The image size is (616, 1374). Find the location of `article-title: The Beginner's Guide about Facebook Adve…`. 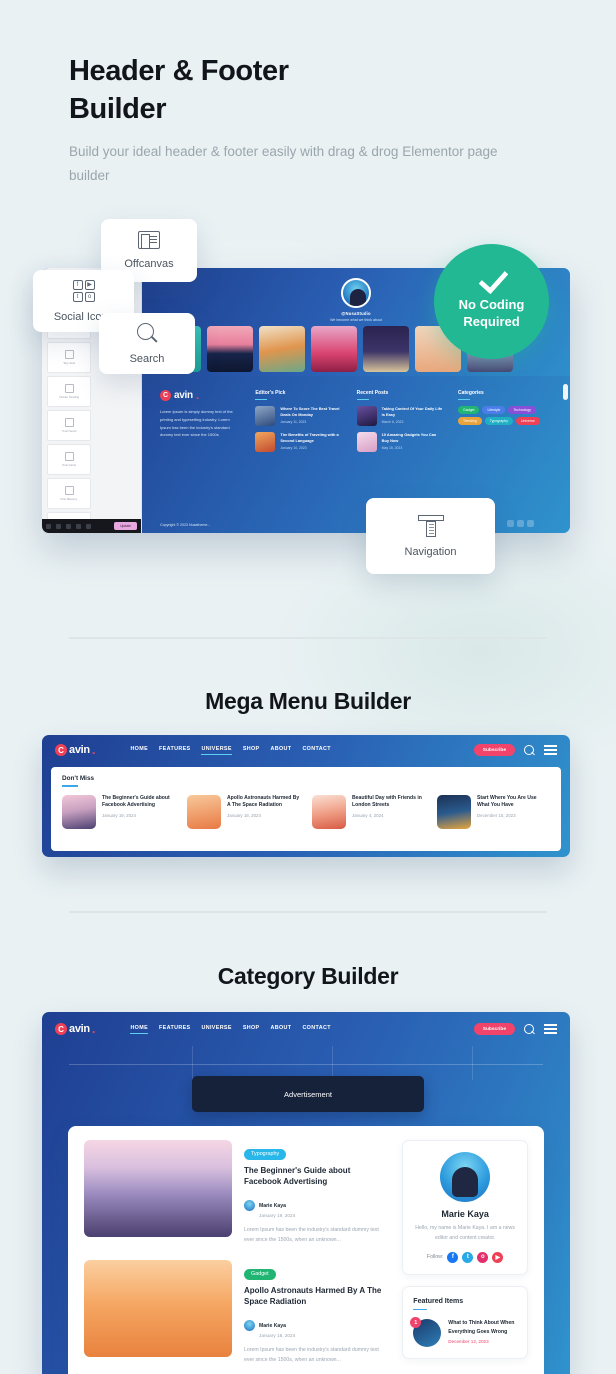

article-title: The Beginner's Guide about Facebook Adve… is located at coordinates (297, 1176).